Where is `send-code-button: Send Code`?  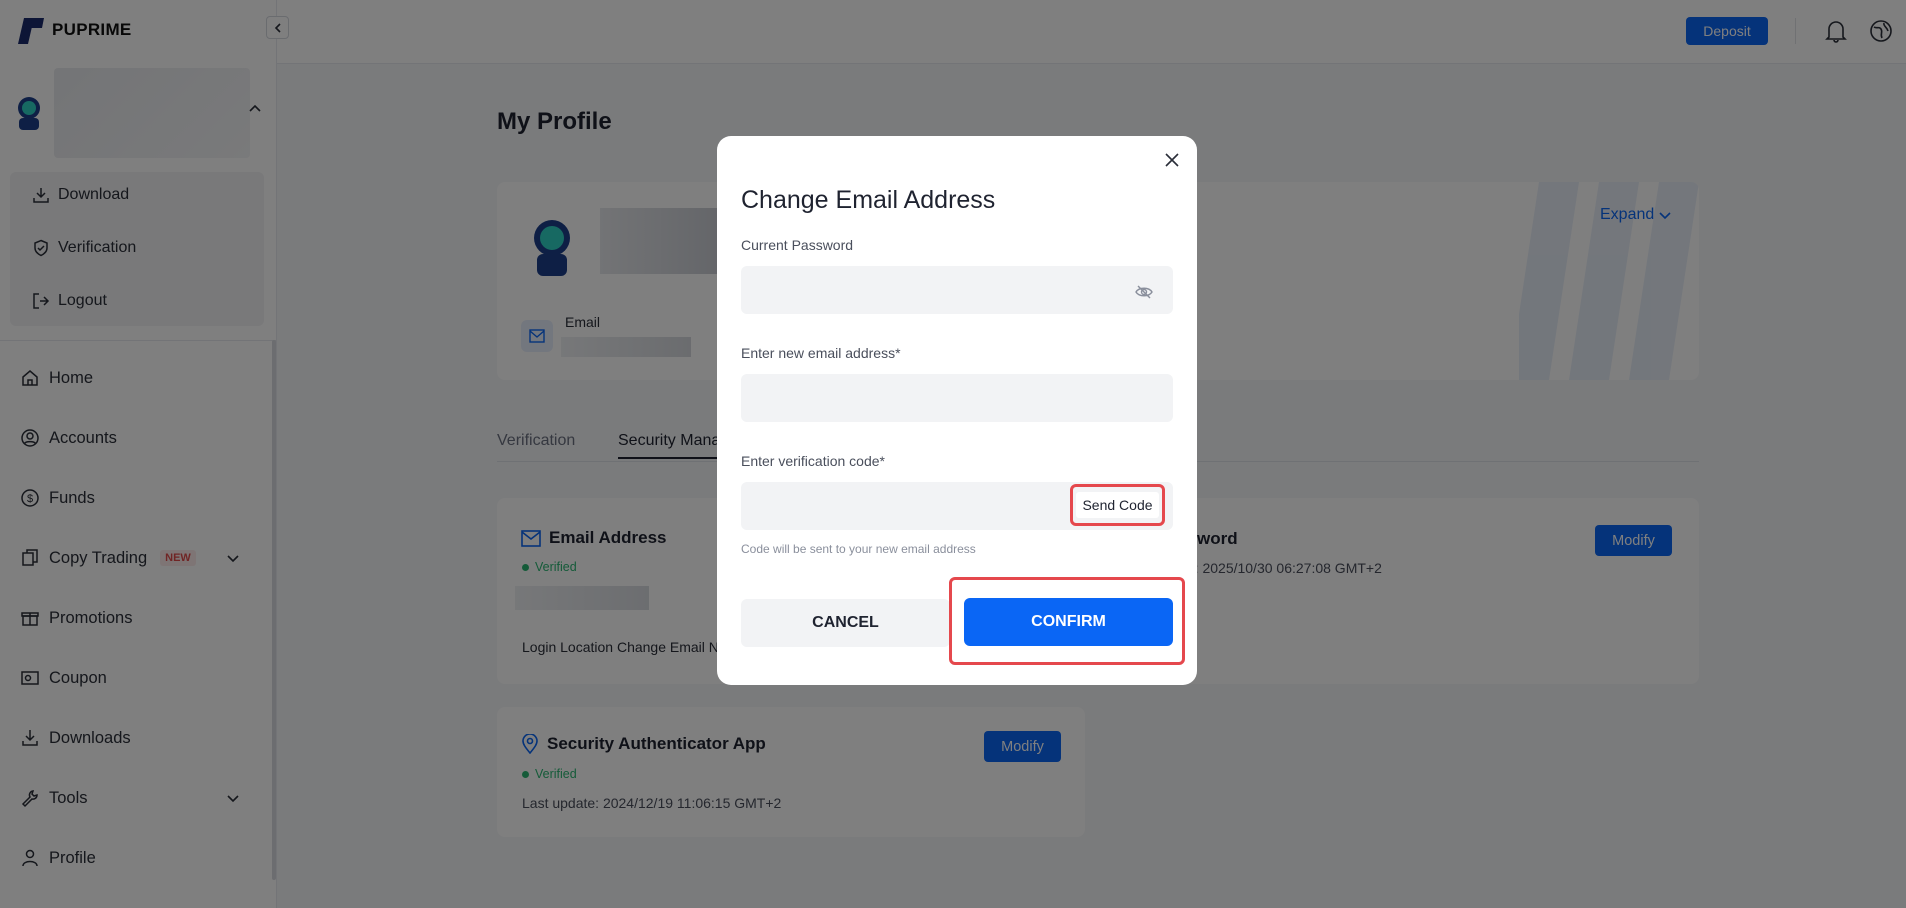
send-code-button: Send Code is located at coordinates (1117, 505).